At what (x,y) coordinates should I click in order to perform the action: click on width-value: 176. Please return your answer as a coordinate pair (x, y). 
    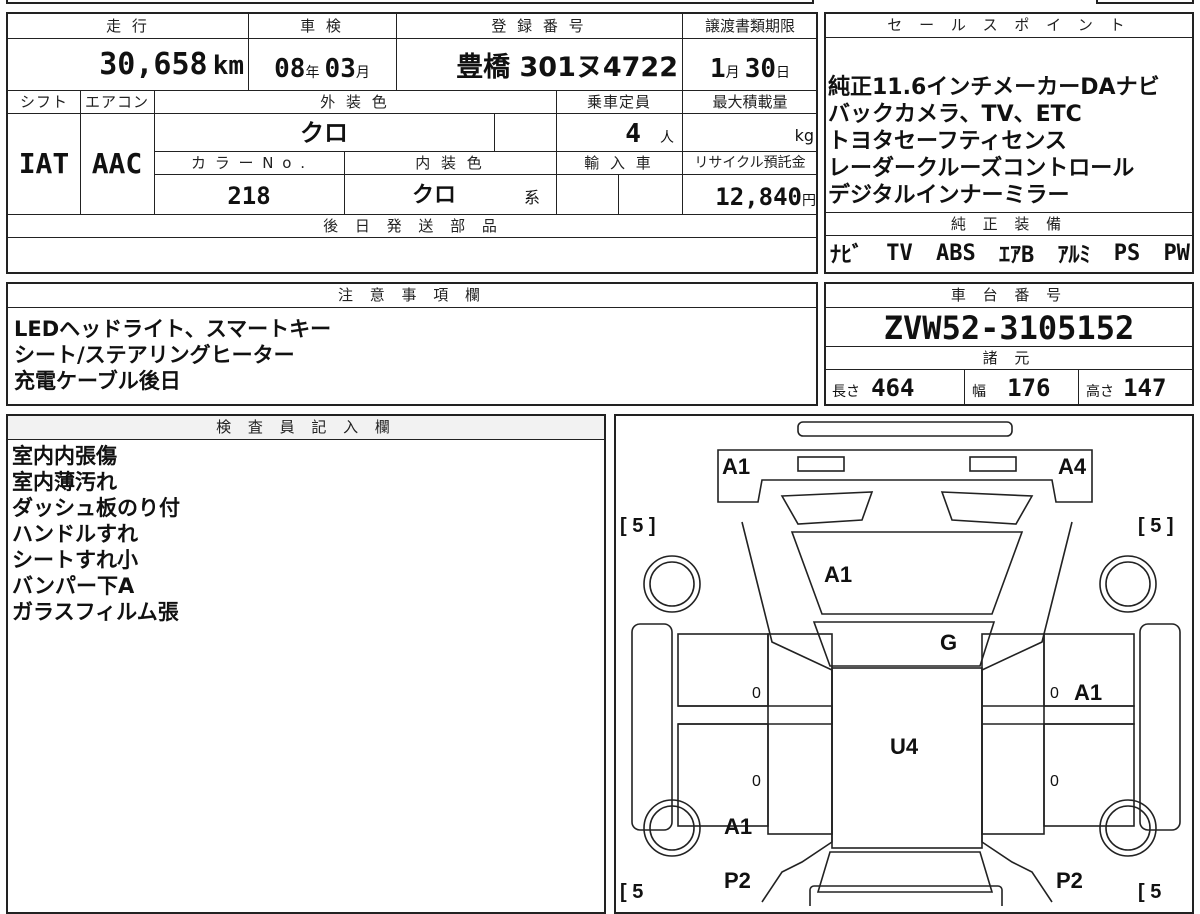
    Looking at the image, I should click on (1029, 388).